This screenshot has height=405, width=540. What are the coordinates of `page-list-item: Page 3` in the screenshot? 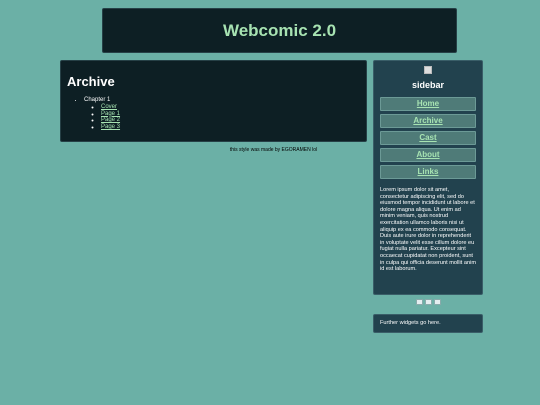 It's located at (230, 127).